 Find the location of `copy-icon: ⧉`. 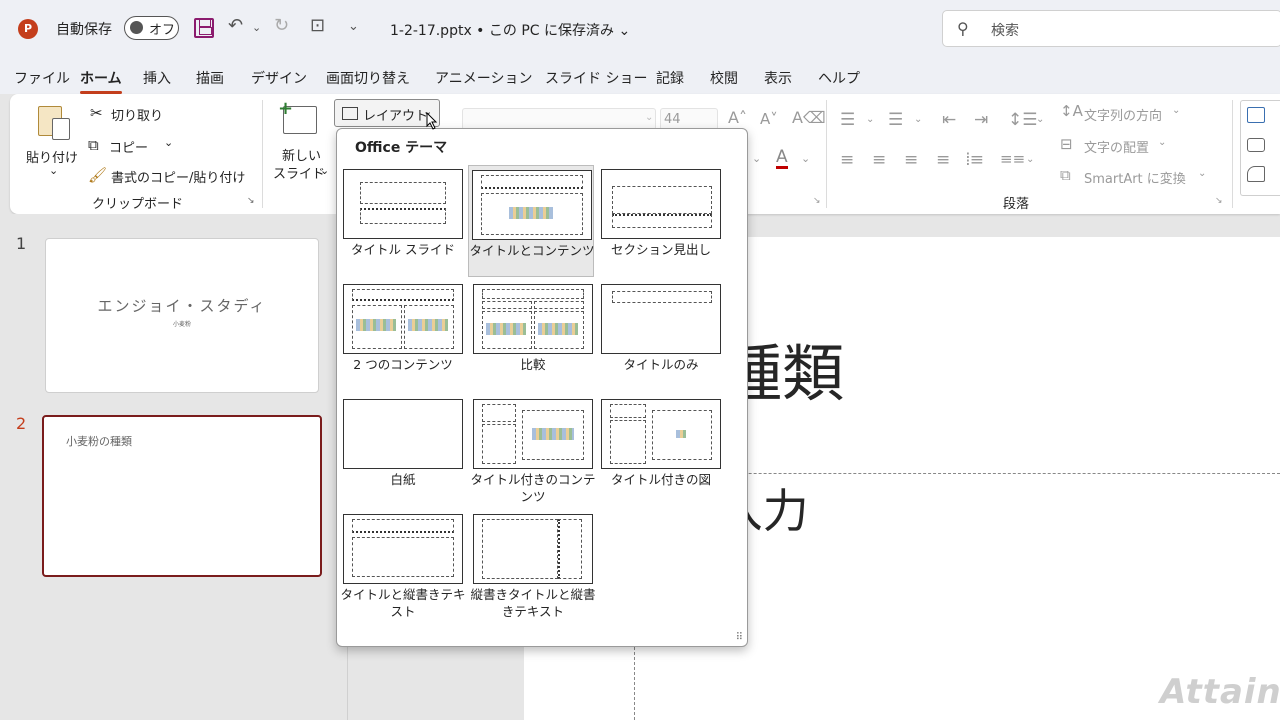

copy-icon: ⧉ is located at coordinates (93, 145).